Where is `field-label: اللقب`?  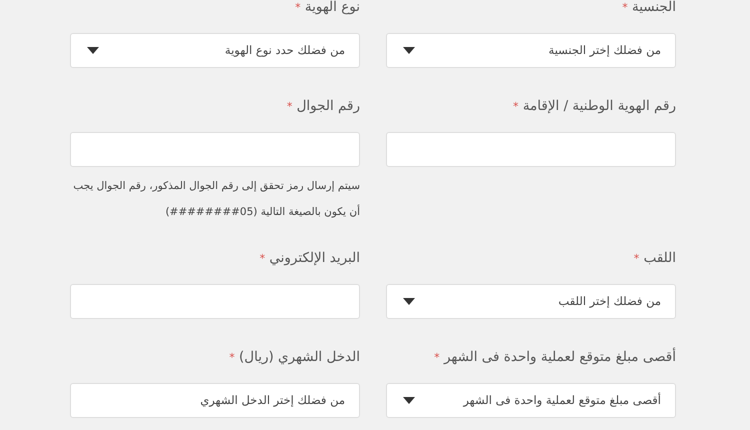
field-label: اللقب is located at coordinates (660, 258).